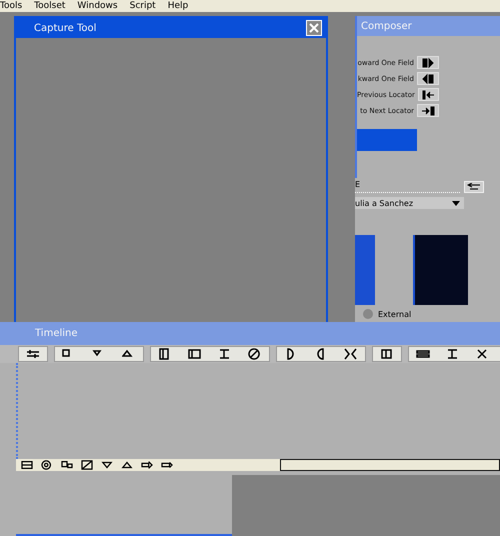  Describe the element at coordinates (409, 203) in the screenshot. I see `dropdown: ulia a Sanchez` at that location.